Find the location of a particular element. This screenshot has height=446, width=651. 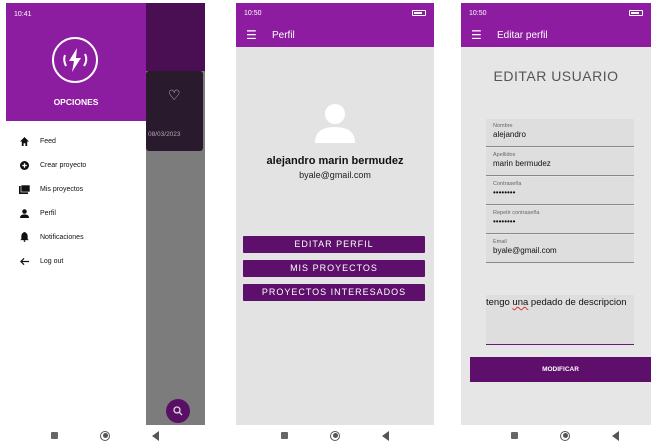

edit-profile-button: EDITAR PERFIL is located at coordinates (334, 244).